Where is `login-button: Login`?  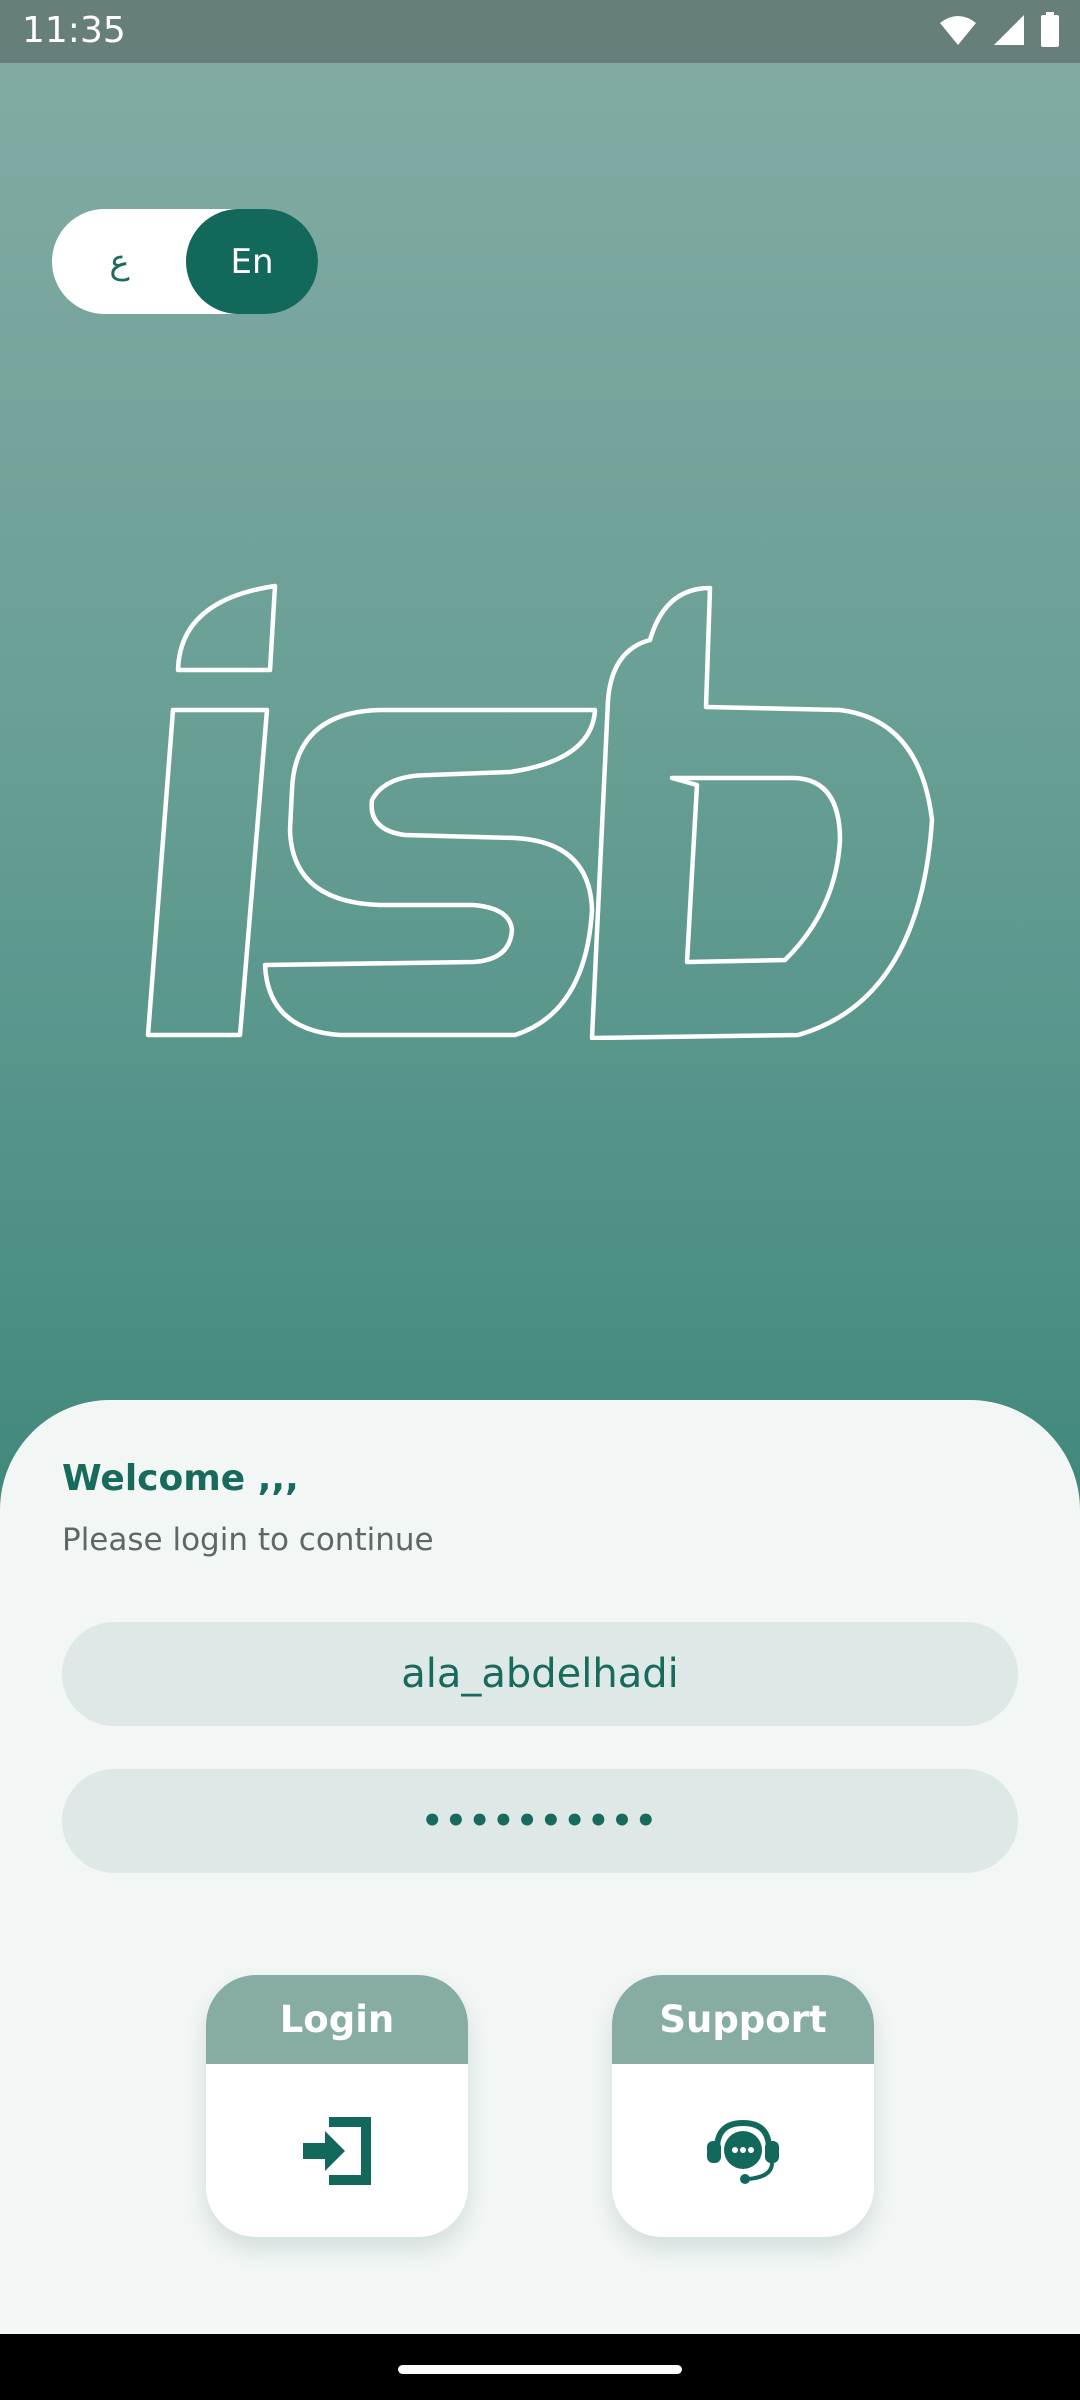 login-button: Login is located at coordinates (337, 2106).